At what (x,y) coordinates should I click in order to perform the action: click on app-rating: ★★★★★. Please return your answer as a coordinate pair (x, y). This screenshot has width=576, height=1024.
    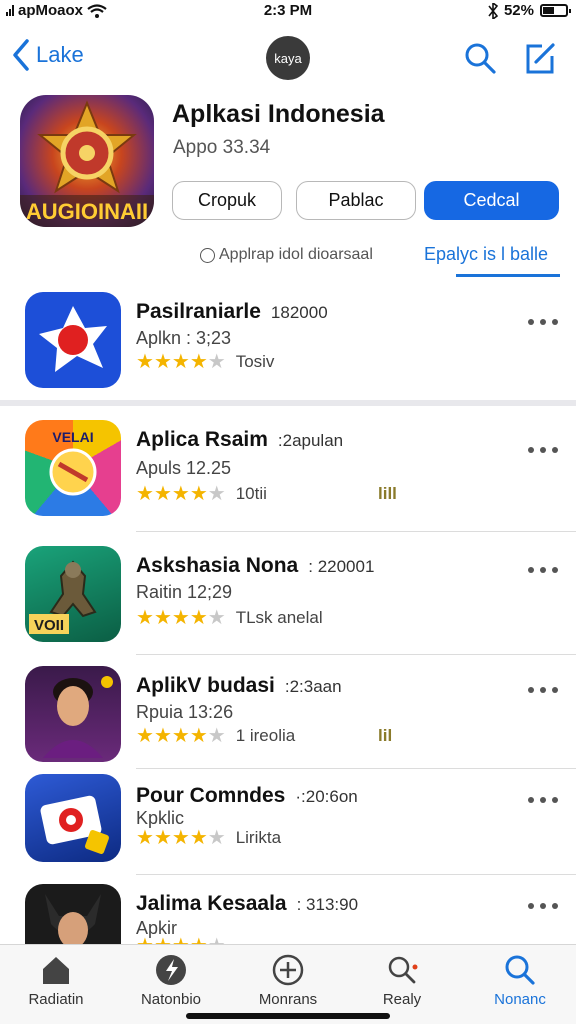
    Looking at the image, I should click on (181, 940).